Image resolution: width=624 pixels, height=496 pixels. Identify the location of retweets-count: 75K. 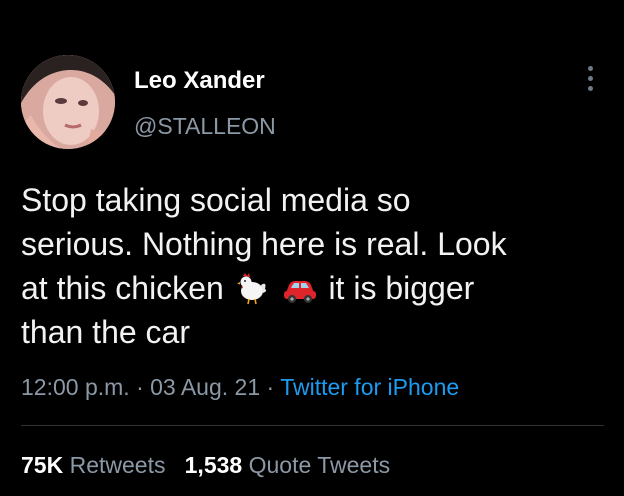
(42, 465).